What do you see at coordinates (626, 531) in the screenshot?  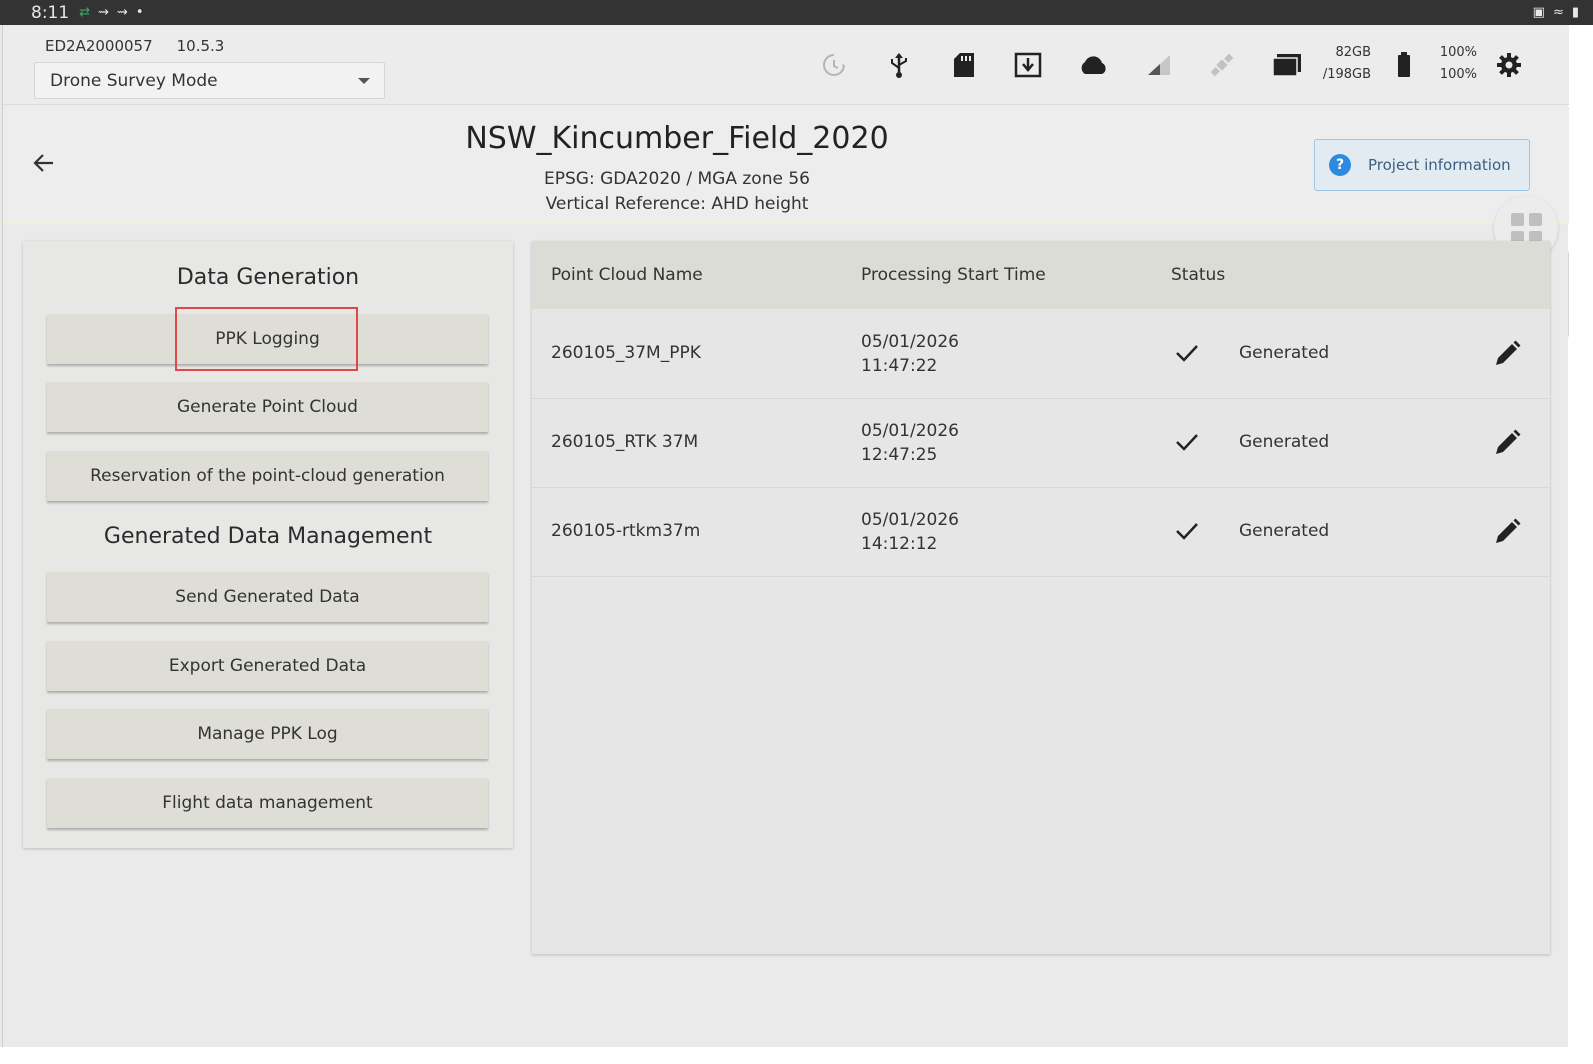 I see `point-cloud-name: 260105-rtkm37m` at bounding box center [626, 531].